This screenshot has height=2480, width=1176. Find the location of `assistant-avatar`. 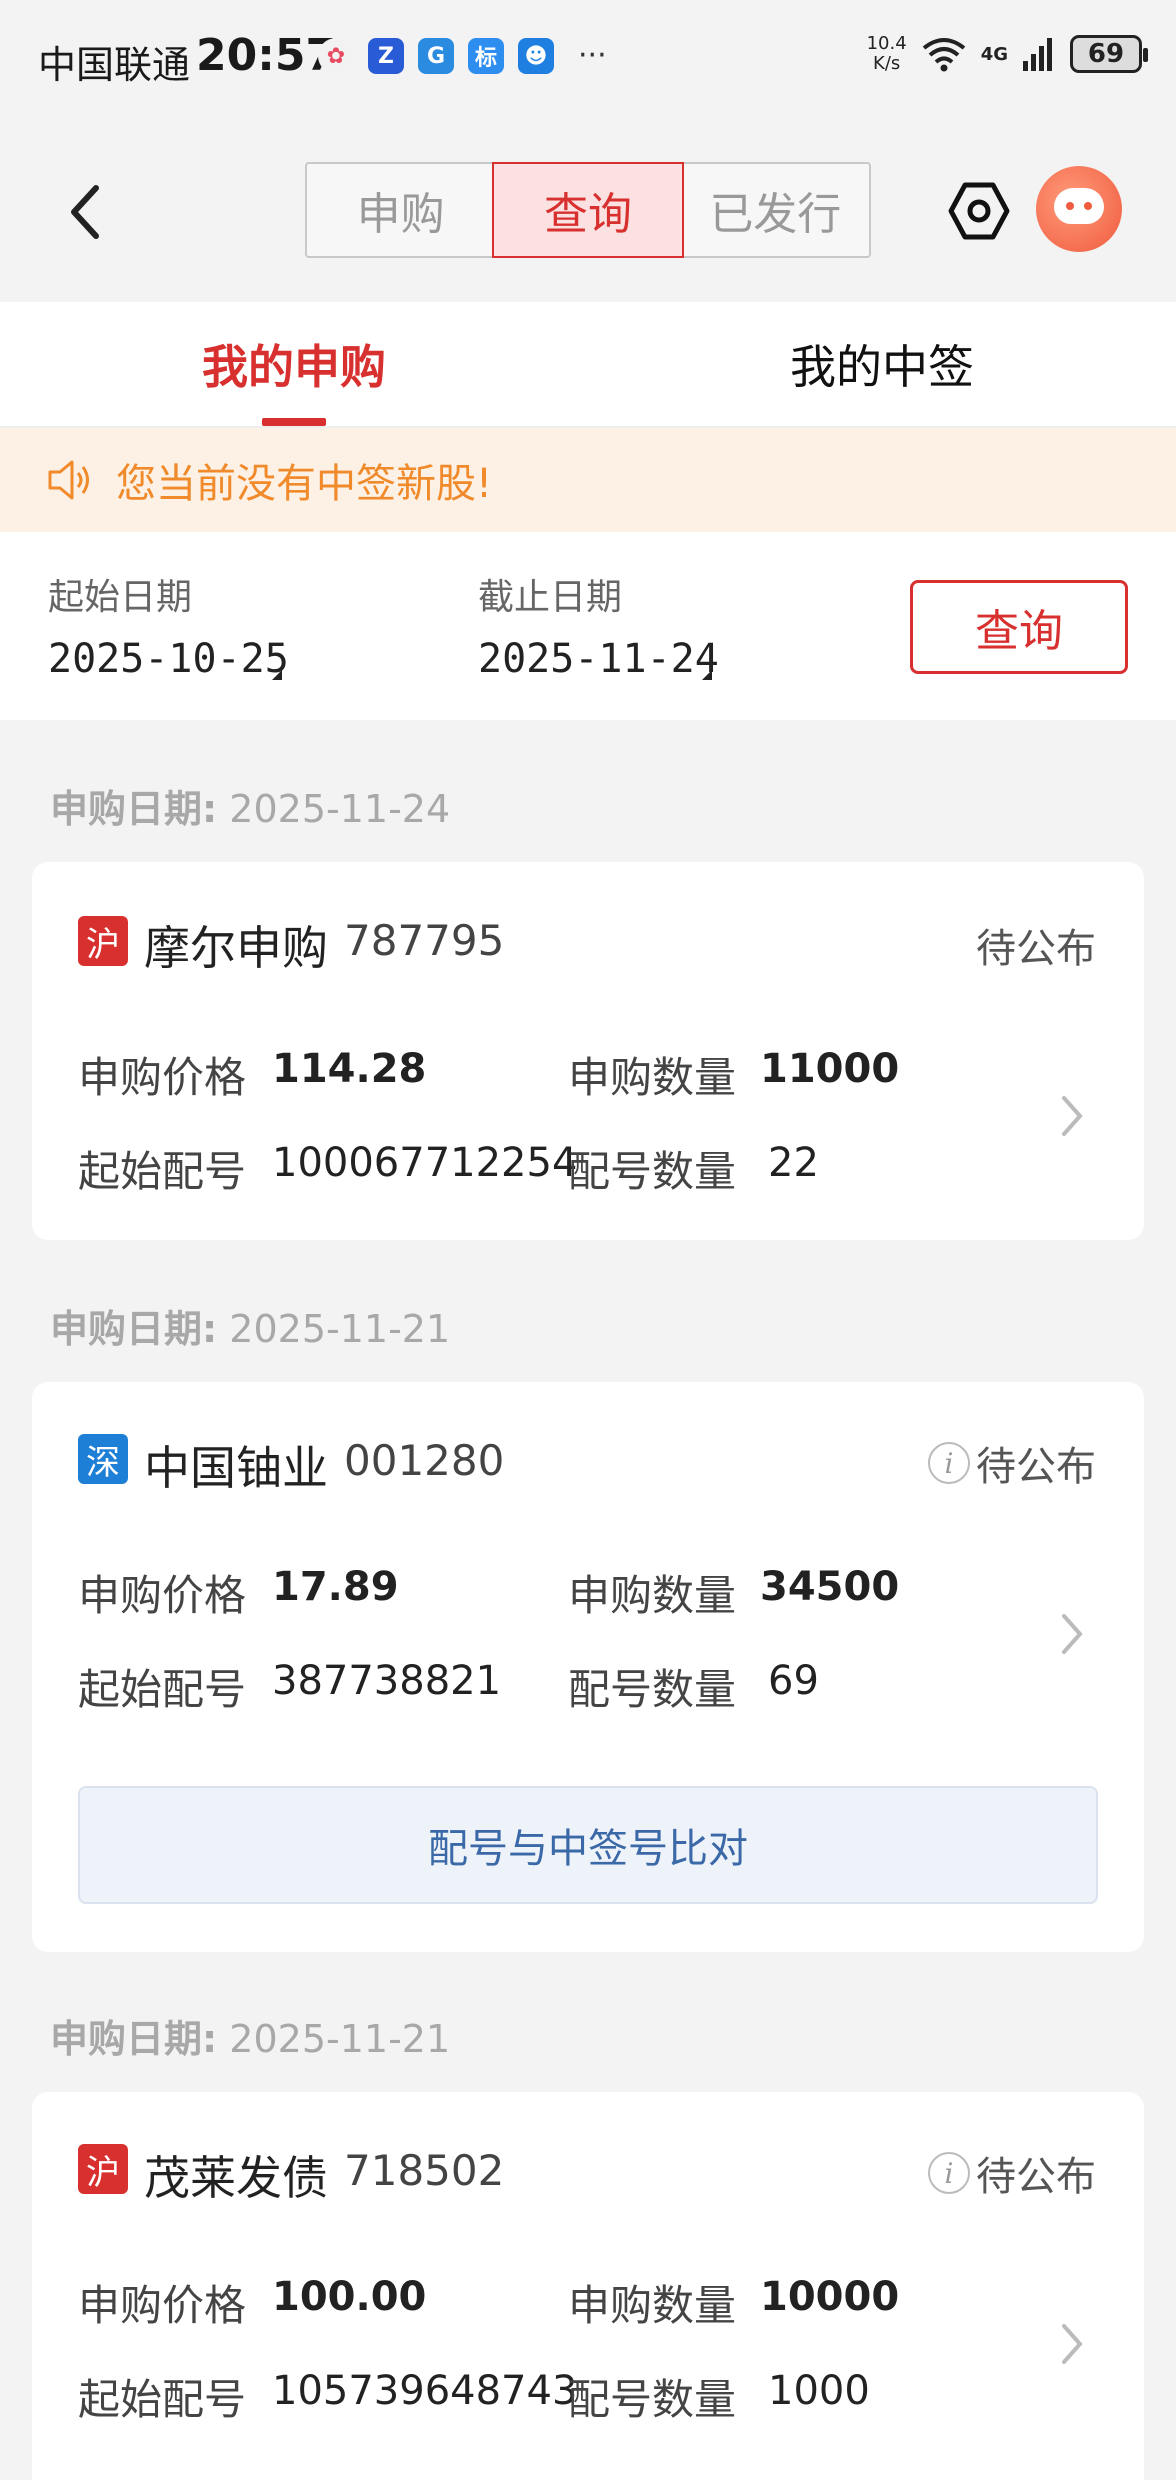

assistant-avatar is located at coordinates (1079, 209).